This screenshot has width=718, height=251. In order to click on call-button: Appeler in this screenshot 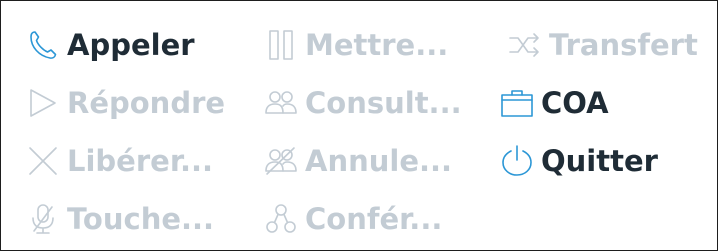, I will do `click(110, 45)`.